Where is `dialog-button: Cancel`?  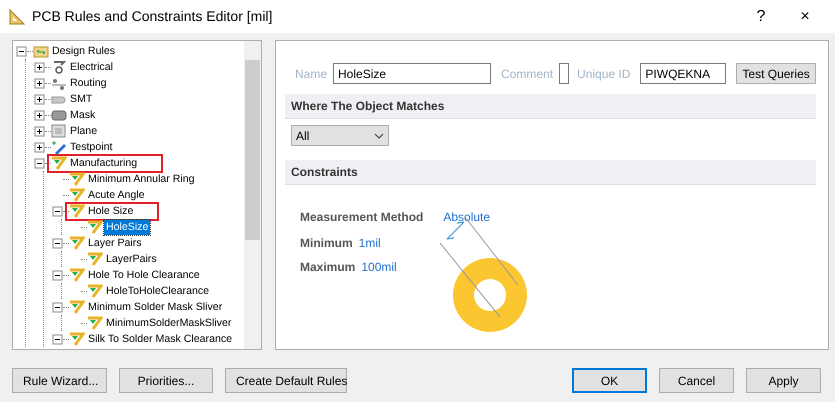 dialog-button: Cancel is located at coordinates (696, 380).